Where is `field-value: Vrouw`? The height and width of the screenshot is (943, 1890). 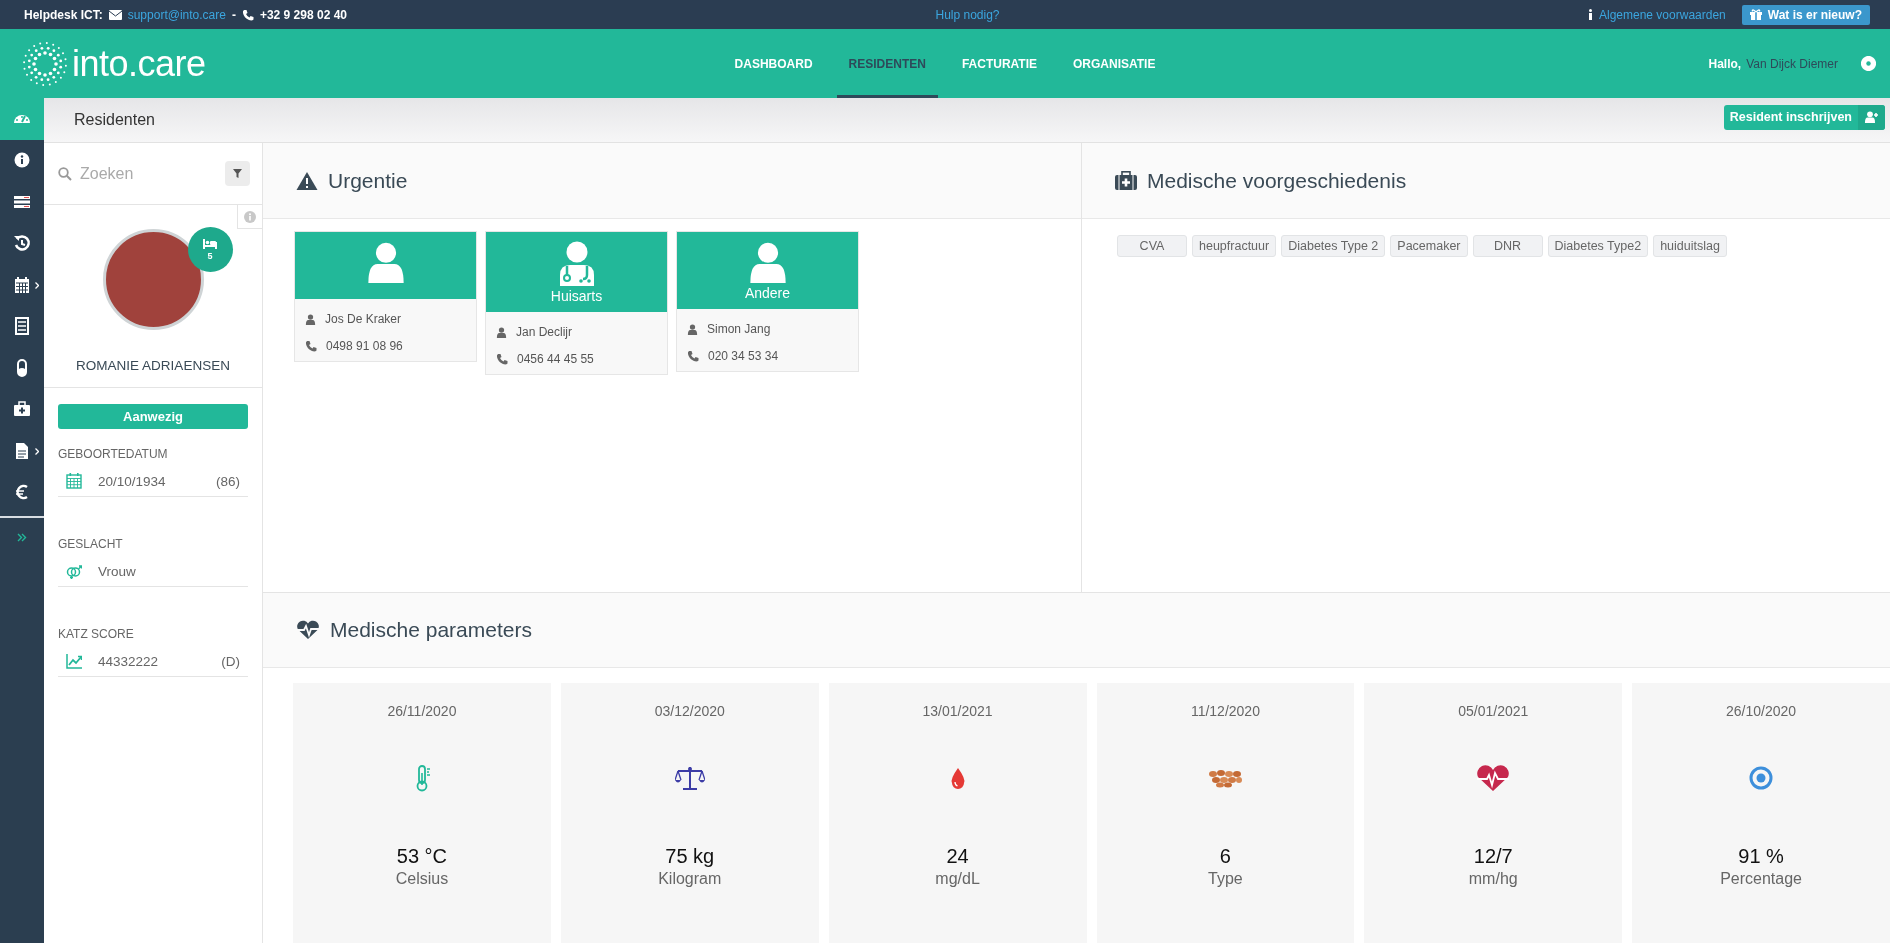 field-value: Vrouw is located at coordinates (117, 571).